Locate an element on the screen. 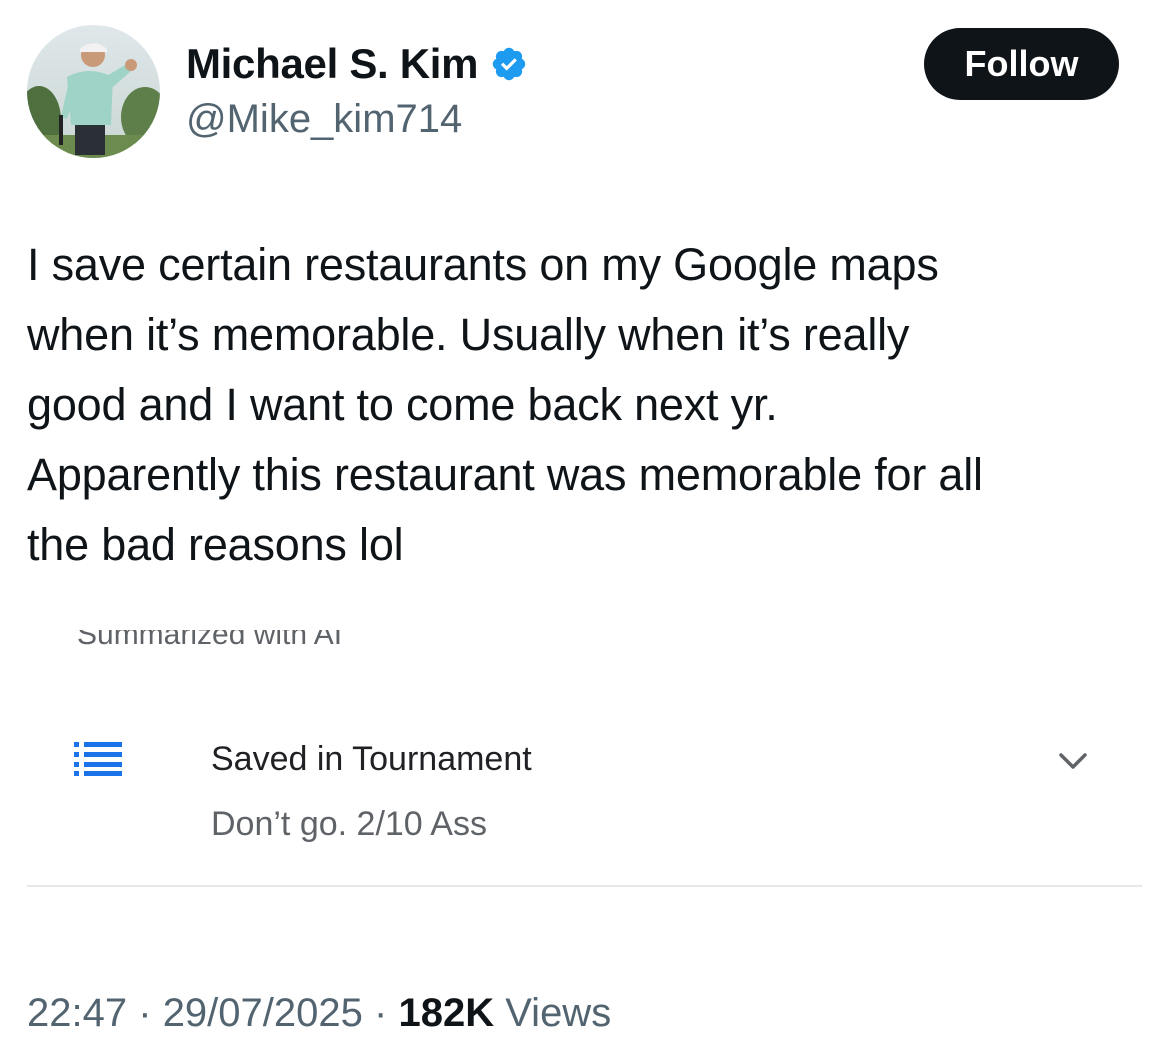  cut-off-caption-text: Summarized with AI is located at coordinates (209, 638).